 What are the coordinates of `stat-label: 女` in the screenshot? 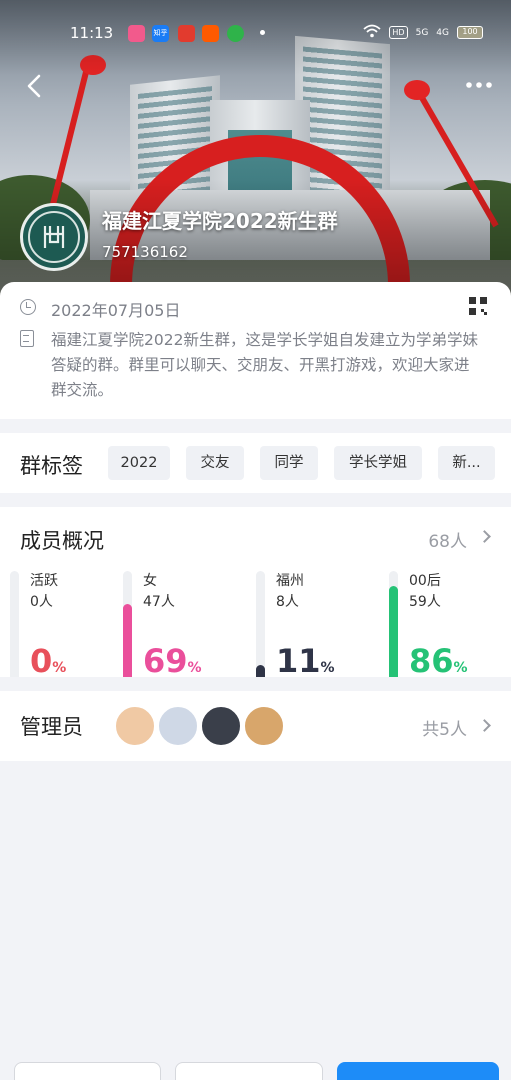 It's located at (150, 581).